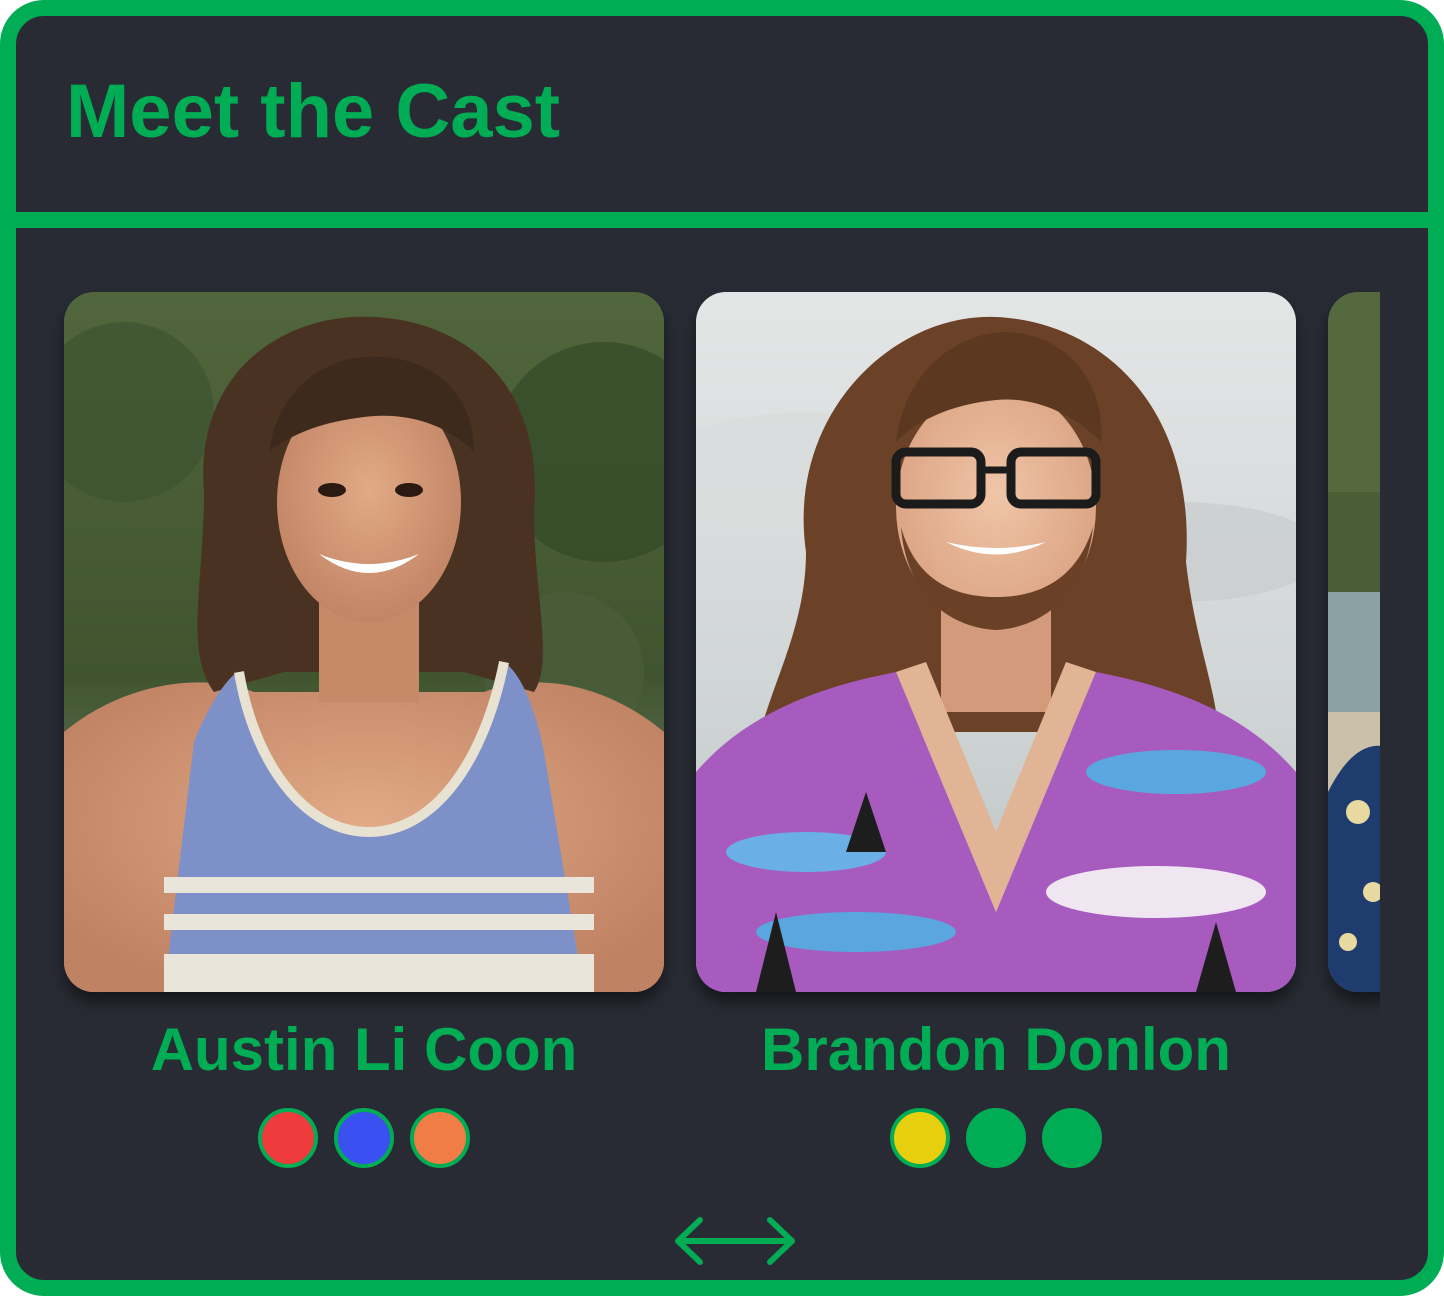 The height and width of the screenshot is (1296, 1444). What do you see at coordinates (722, 220) in the screenshot?
I see `header-divider` at bounding box center [722, 220].